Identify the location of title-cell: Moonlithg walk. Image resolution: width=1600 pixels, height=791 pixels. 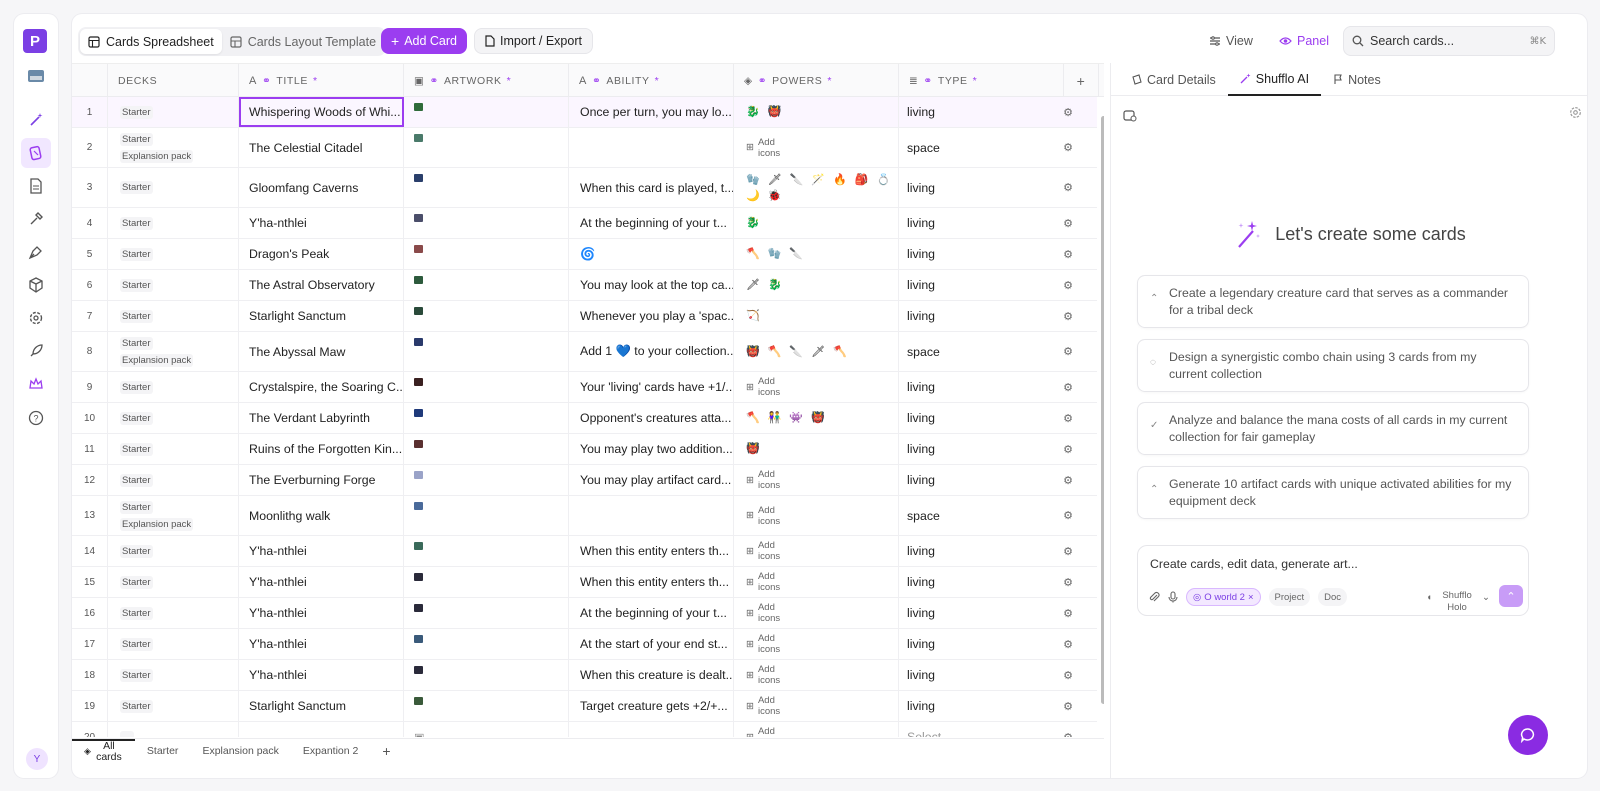
(321, 515).